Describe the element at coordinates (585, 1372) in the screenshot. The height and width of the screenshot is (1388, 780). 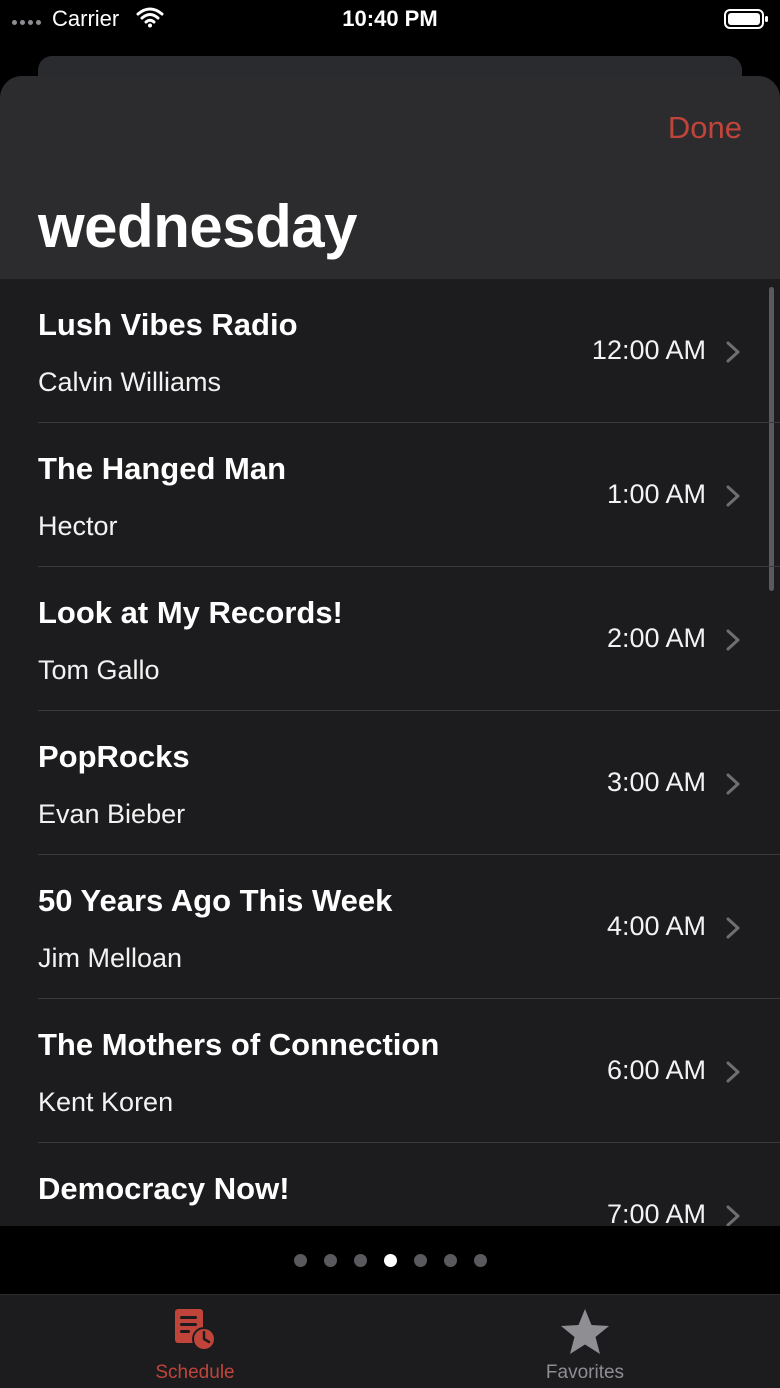
I see `tab-favorites-label: Favorites` at that location.